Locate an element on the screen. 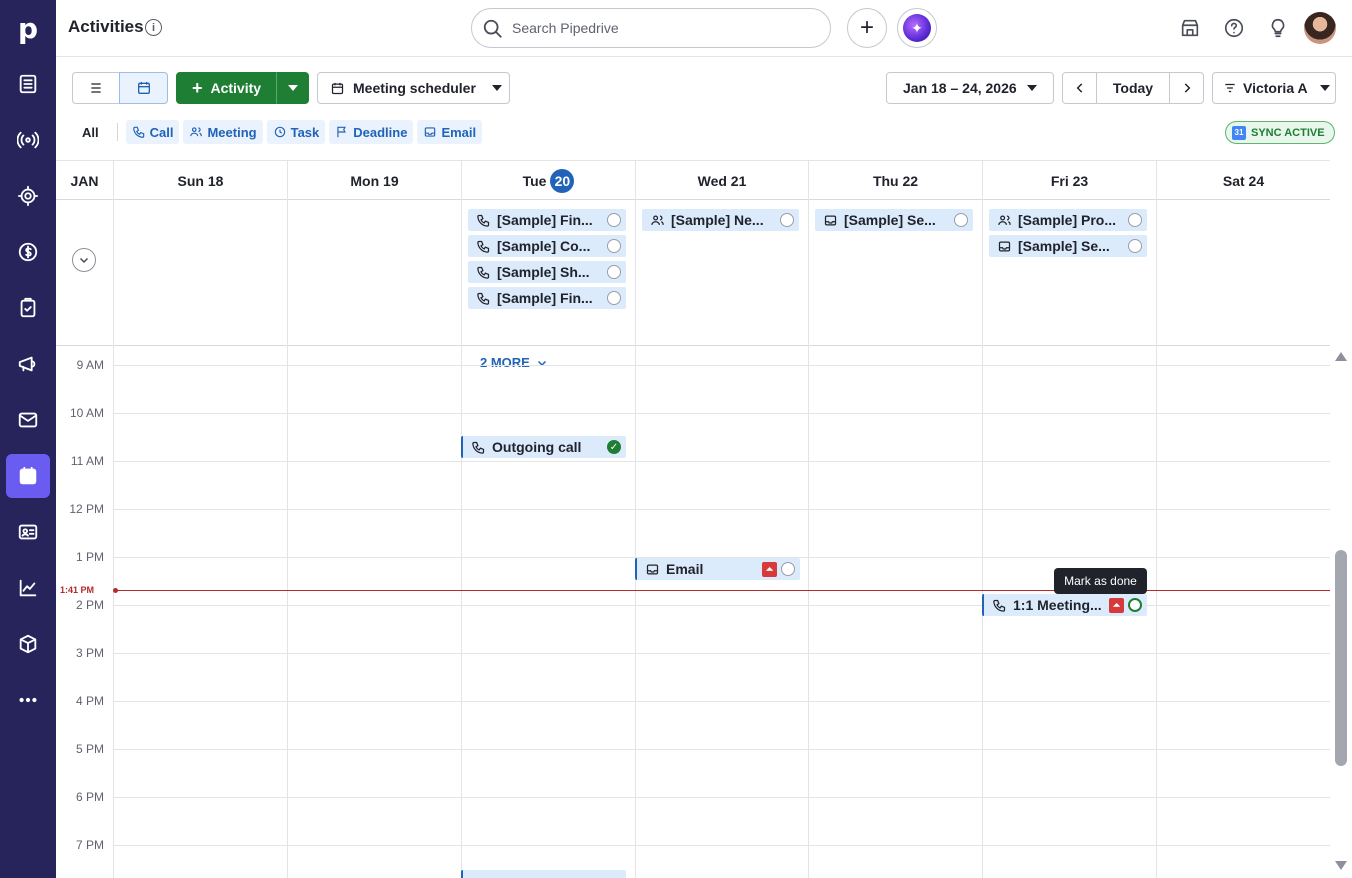 Image resolution: width=1352 pixels, height=878 pixels. timed-event-partial is located at coordinates (543, 874).